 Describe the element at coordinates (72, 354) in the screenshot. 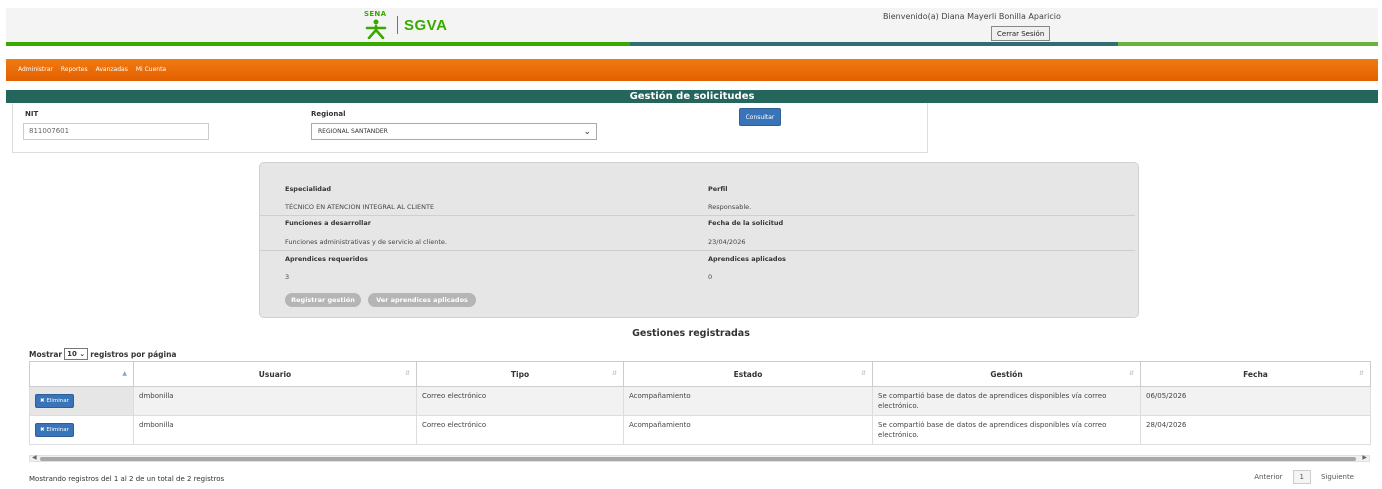

I see `page-length-value: 10` at that location.